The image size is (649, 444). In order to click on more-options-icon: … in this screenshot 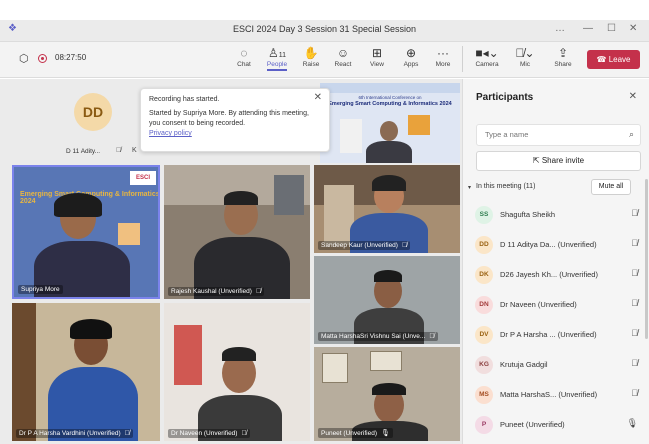, I will do `click(560, 28)`.